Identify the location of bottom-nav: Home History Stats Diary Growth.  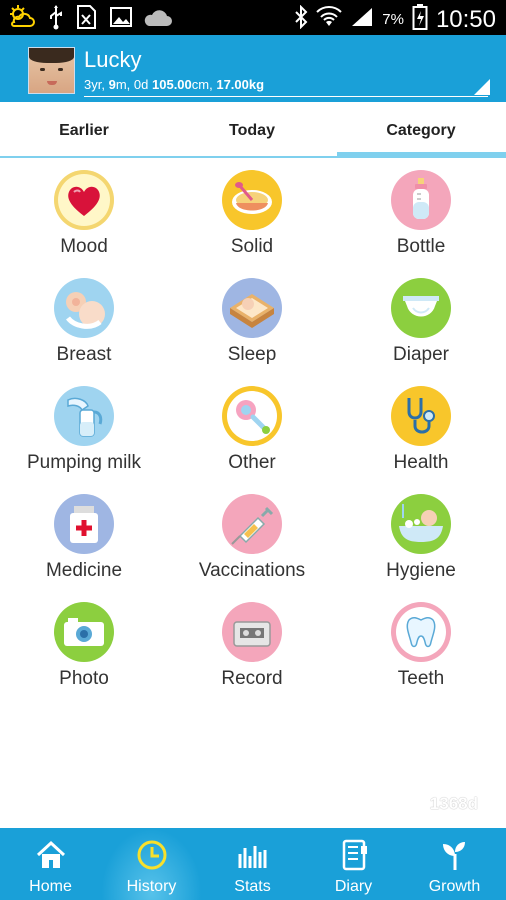
(253, 864).